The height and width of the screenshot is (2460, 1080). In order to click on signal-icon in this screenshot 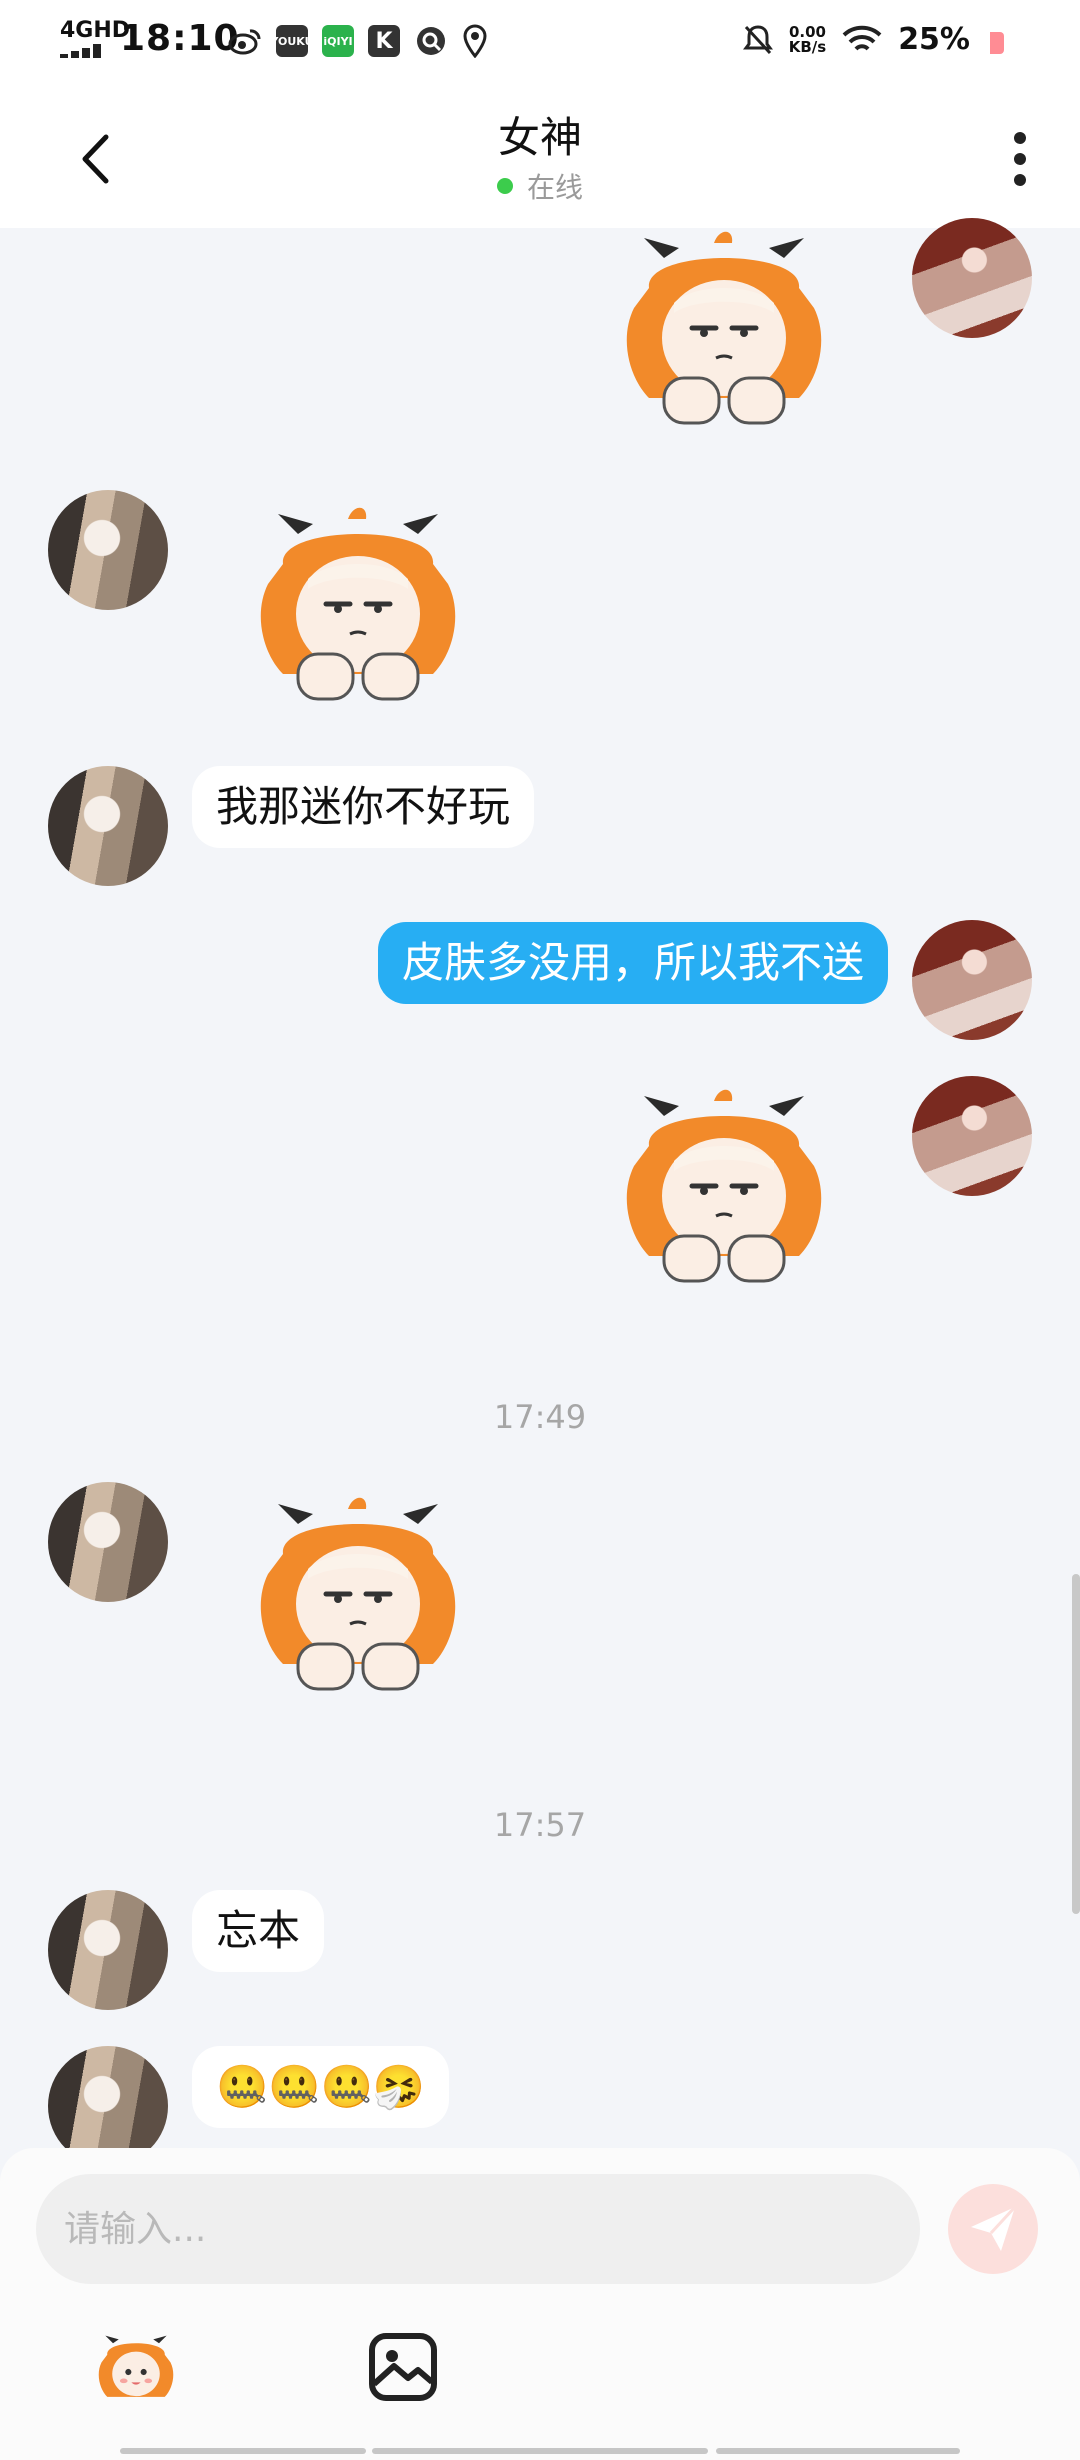, I will do `click(80, 51)`.